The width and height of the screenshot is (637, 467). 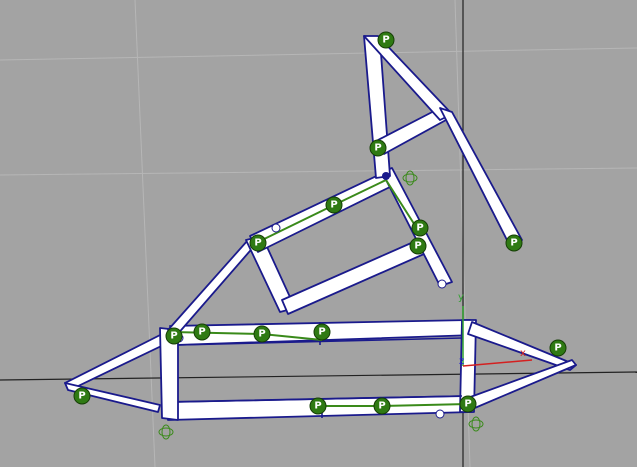 I want to click on control-handle-bottom-mid: P, so click(x=382, y=406).